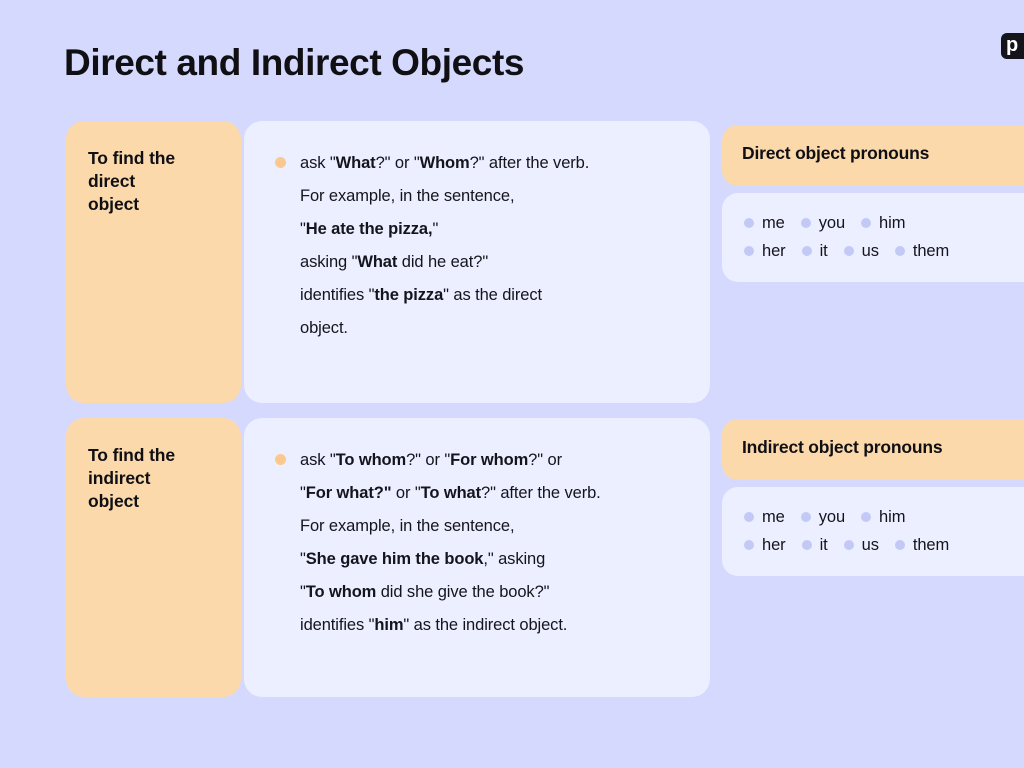 This screenshot has height=768, width=1024. Describe the element at coordinates (873, 155) in the screenshot. I see `pronoun-panel-direct-title: Direct object pronouns` at that location.